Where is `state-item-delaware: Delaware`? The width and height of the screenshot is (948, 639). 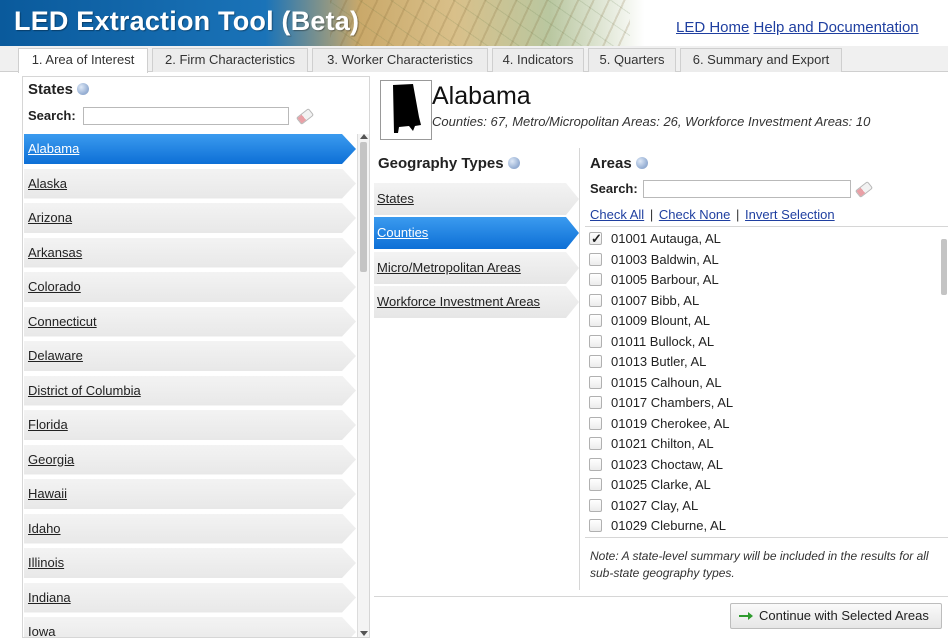 state-item-delaware: Delaware is located at coordinates (190, 356).